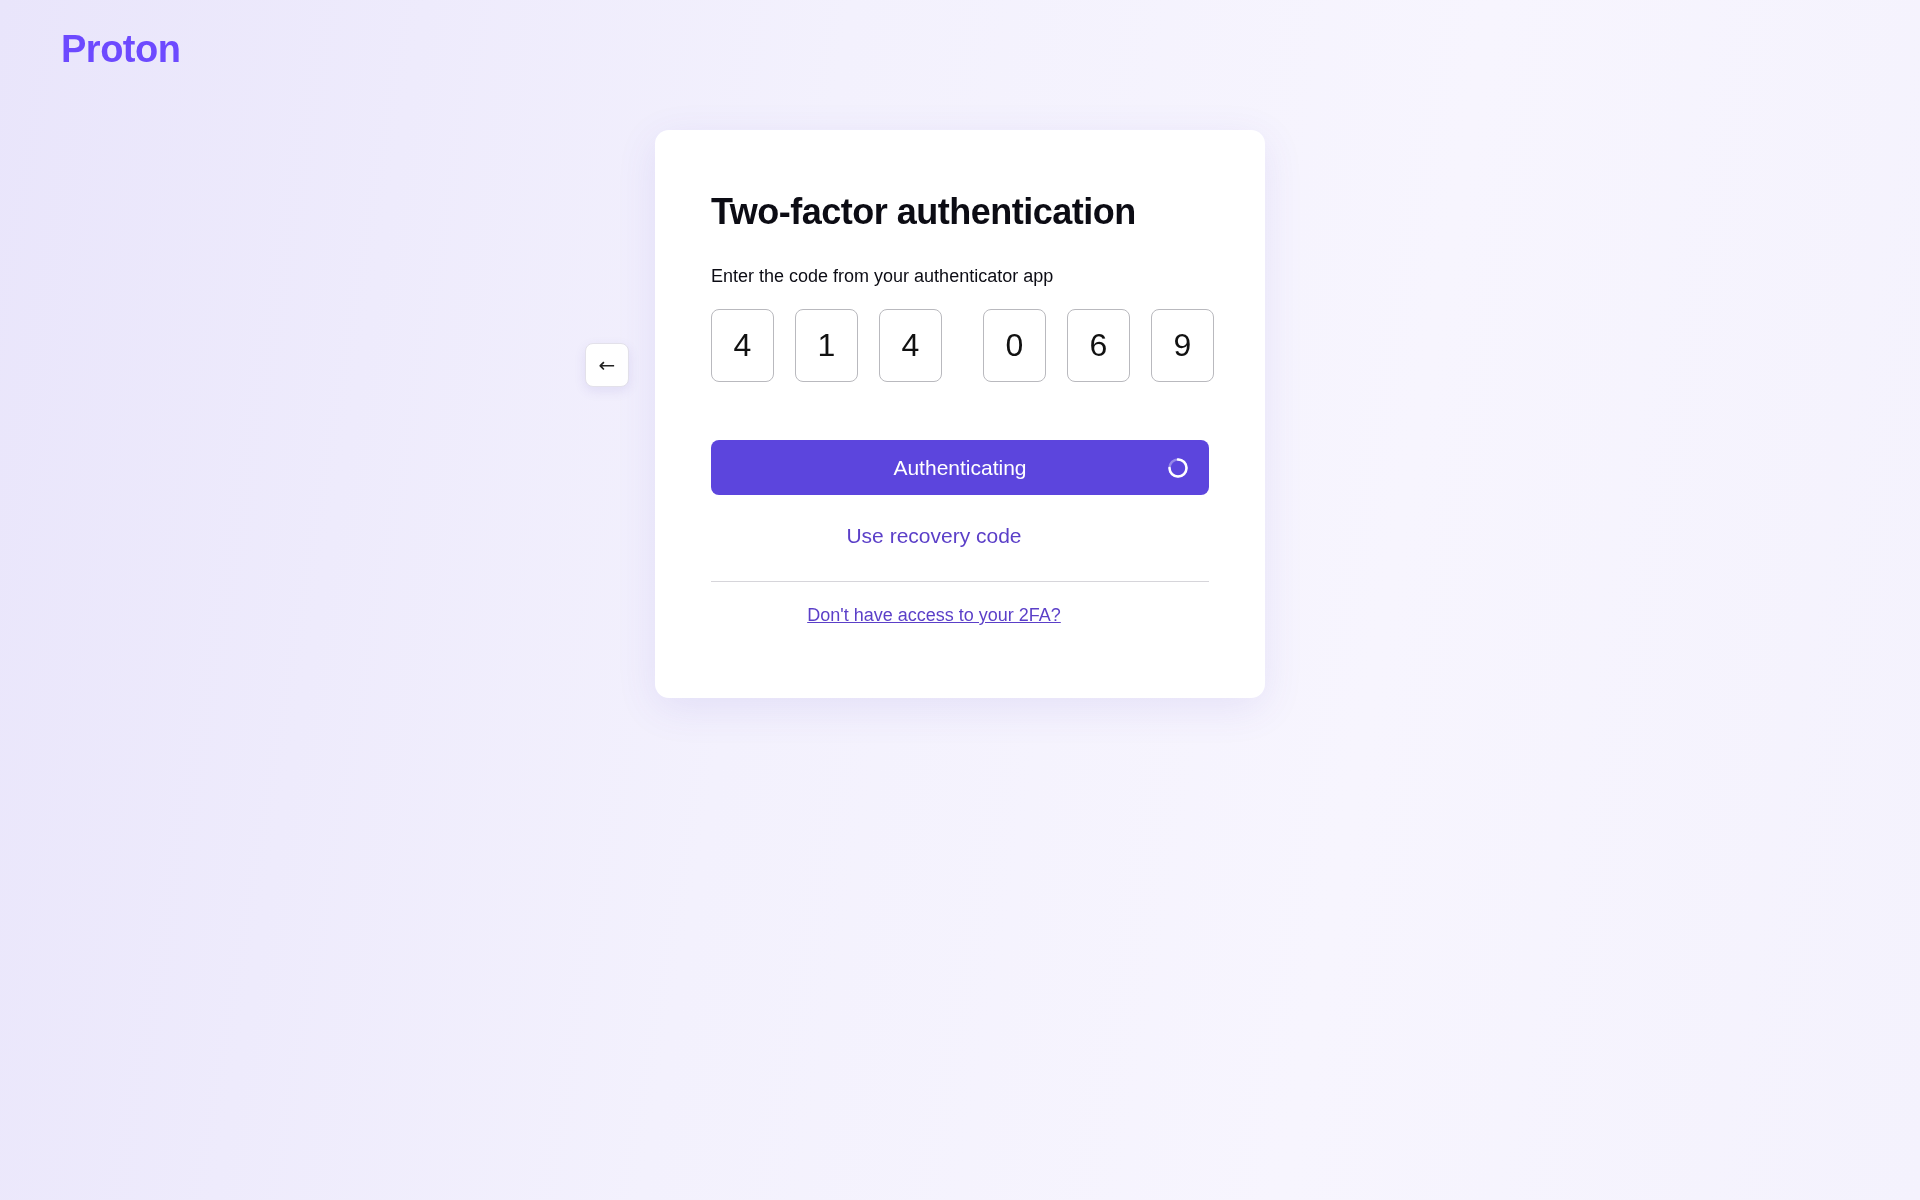  Describe the element at coordinates (960, 467) in the screenshot. I see `authenticate-button: Authenticating` at that location.